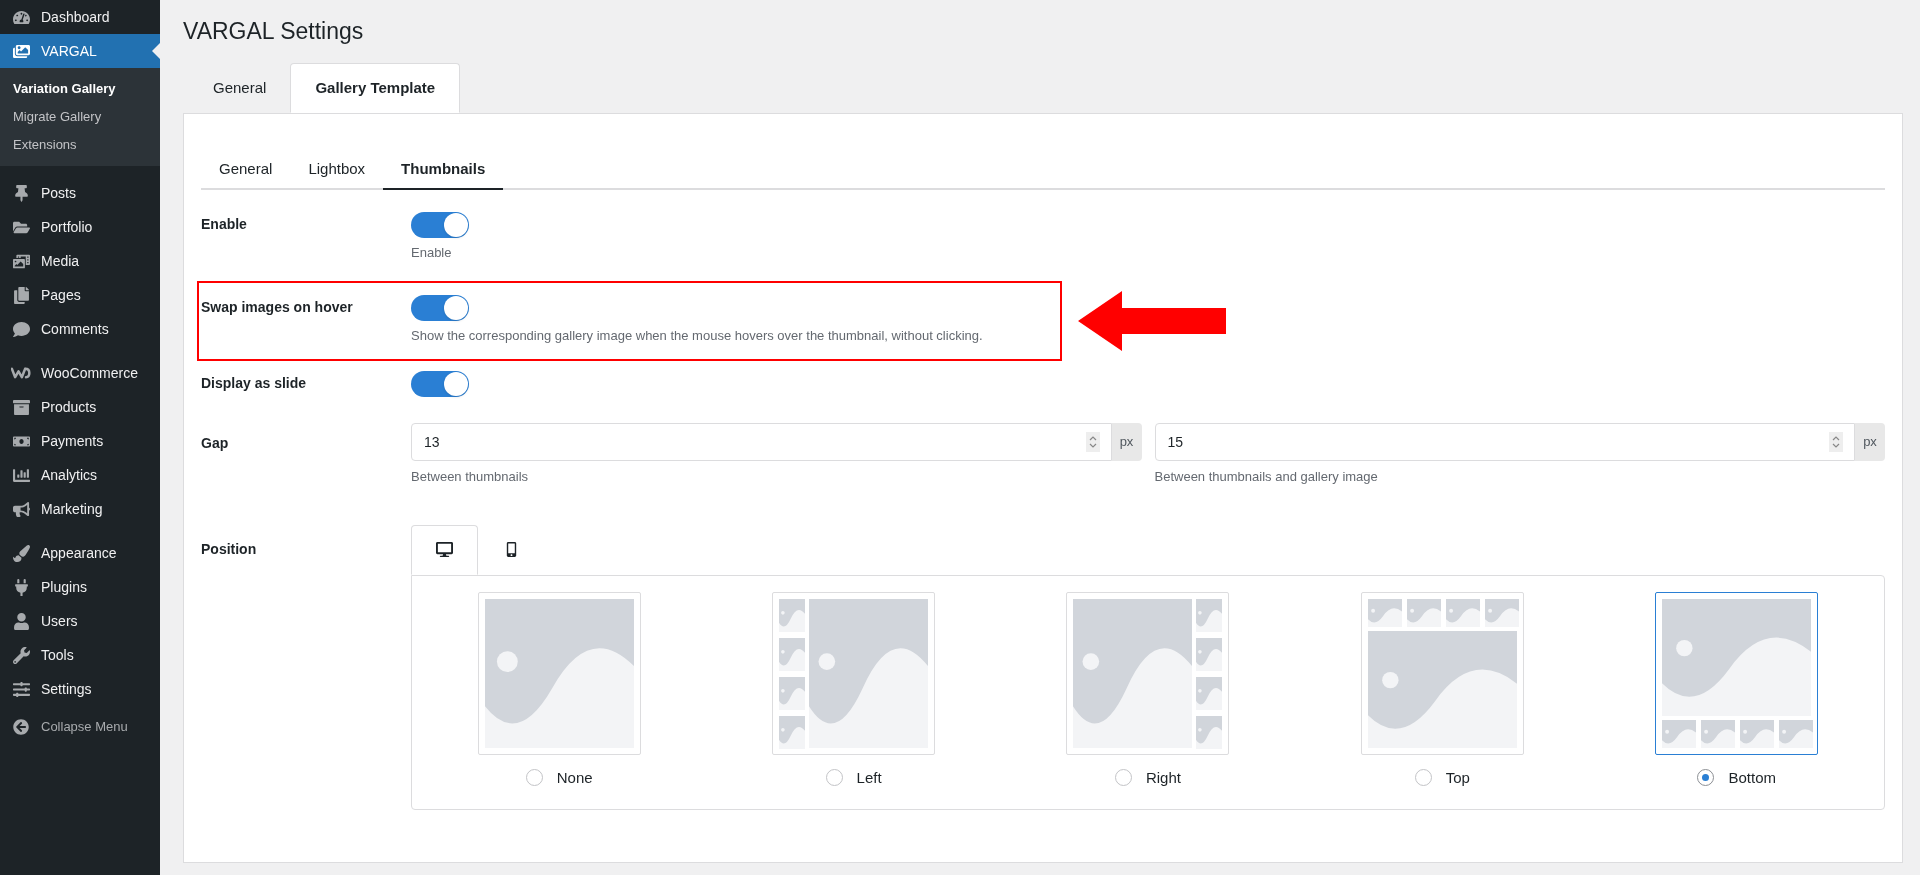  Describe the element at coordinates (21, 655) in the screenshot. I see `wrench-icon` at that location.